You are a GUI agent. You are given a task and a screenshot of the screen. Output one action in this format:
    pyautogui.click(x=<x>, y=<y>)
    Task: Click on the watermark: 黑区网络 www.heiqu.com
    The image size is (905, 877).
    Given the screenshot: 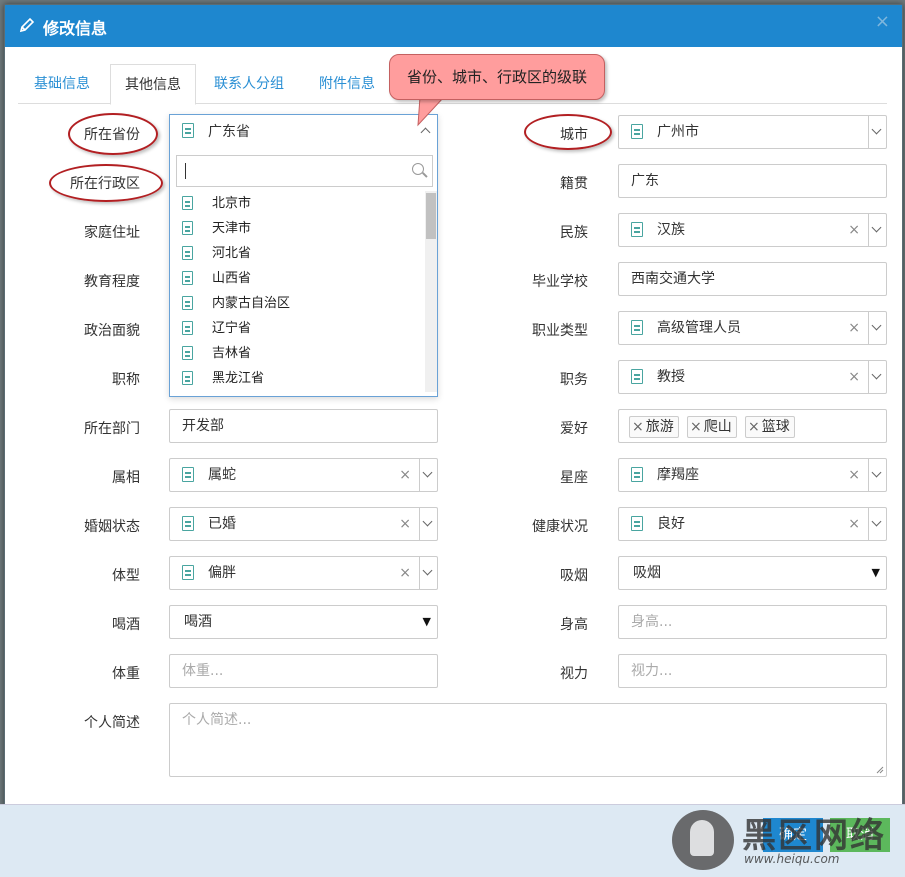 What is the action you would take?
    pyautogui.click(x=786, y=840)
    